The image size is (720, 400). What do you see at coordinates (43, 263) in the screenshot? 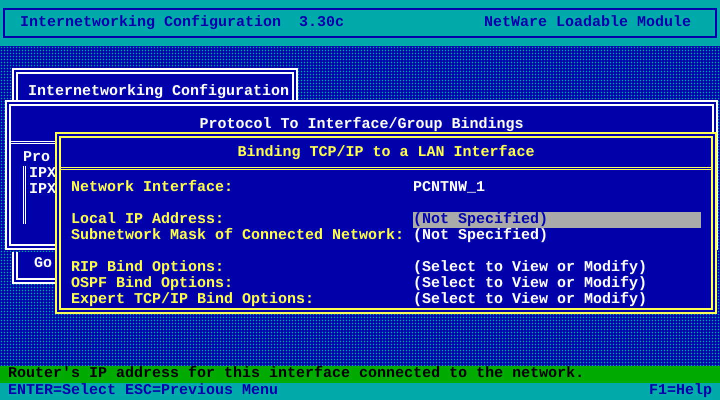
I see `menu-item: Go` at bounding box center [43, 263].